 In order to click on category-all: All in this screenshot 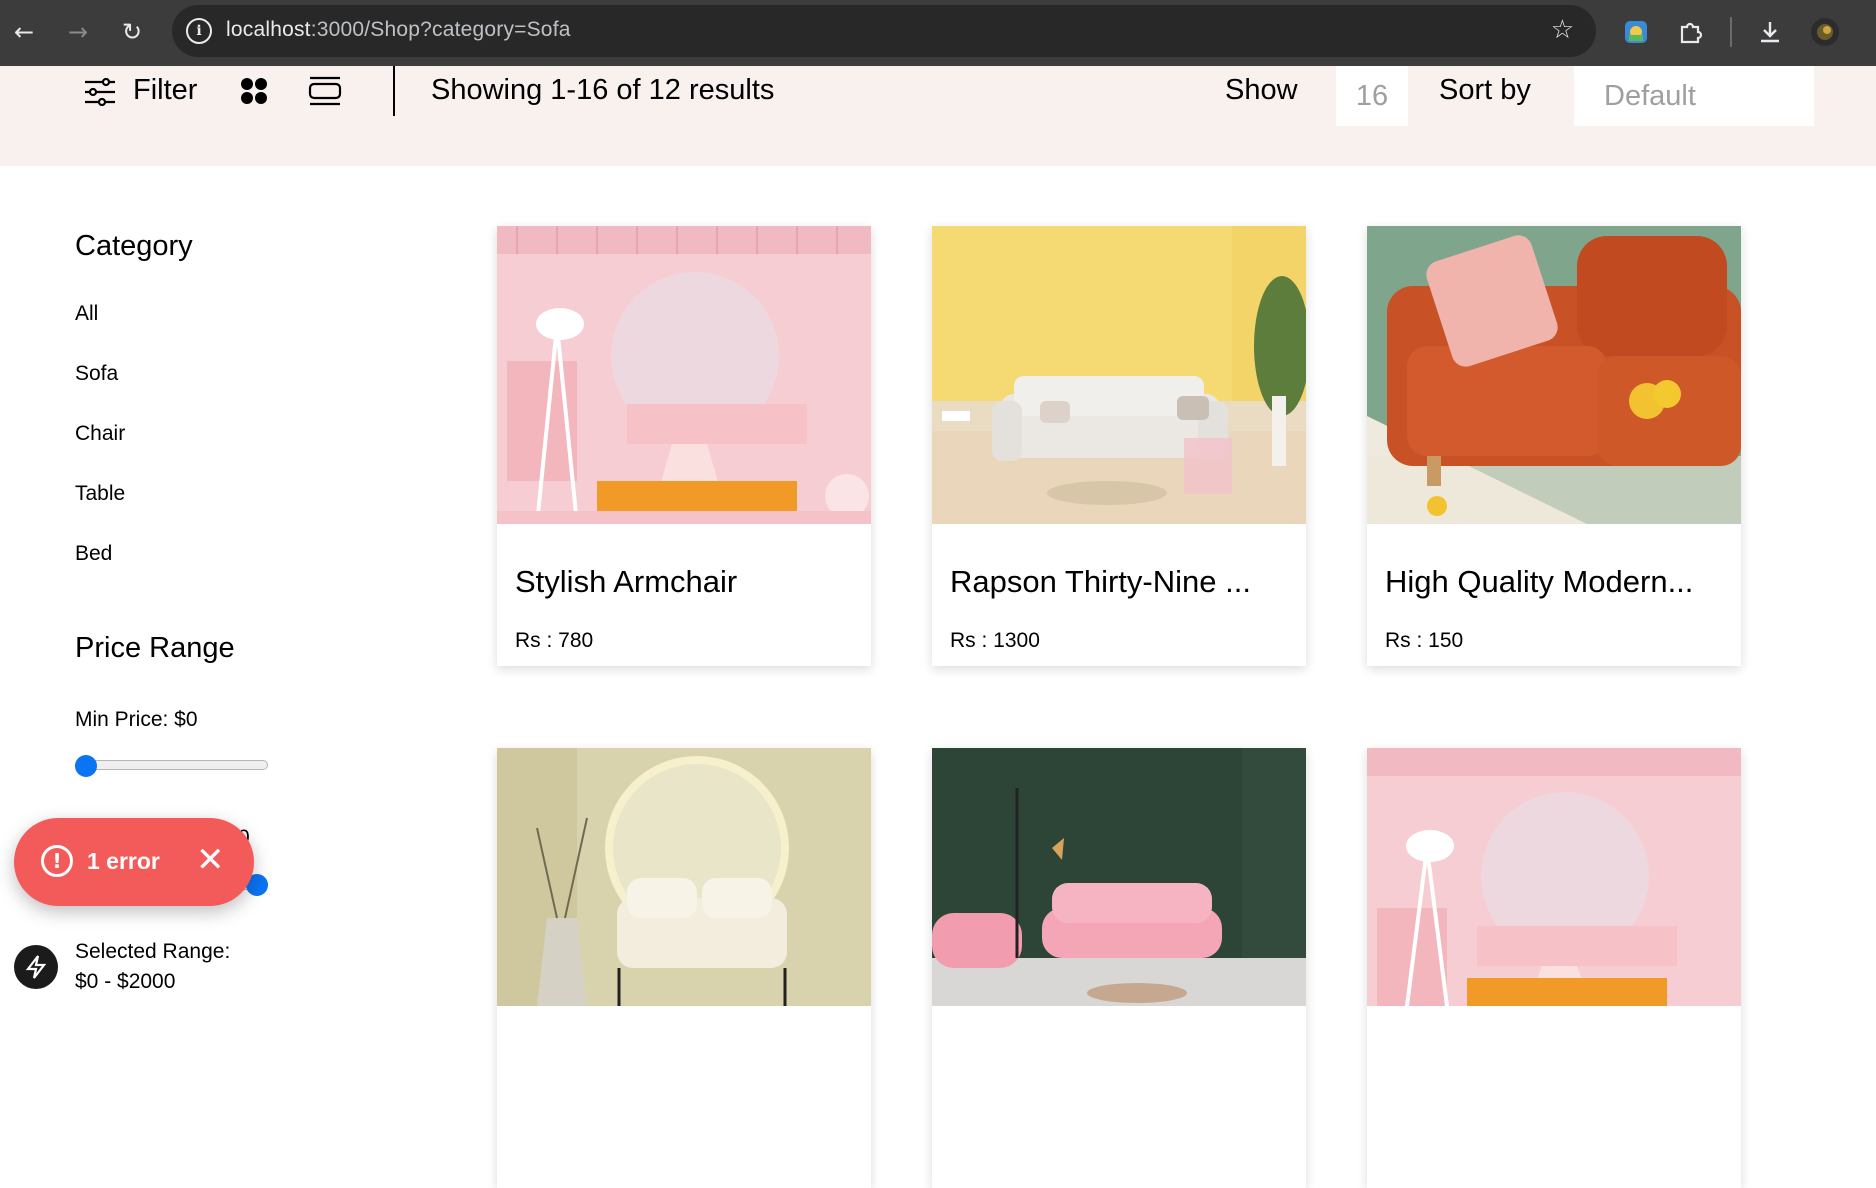, I will do `click(86, 314)`.